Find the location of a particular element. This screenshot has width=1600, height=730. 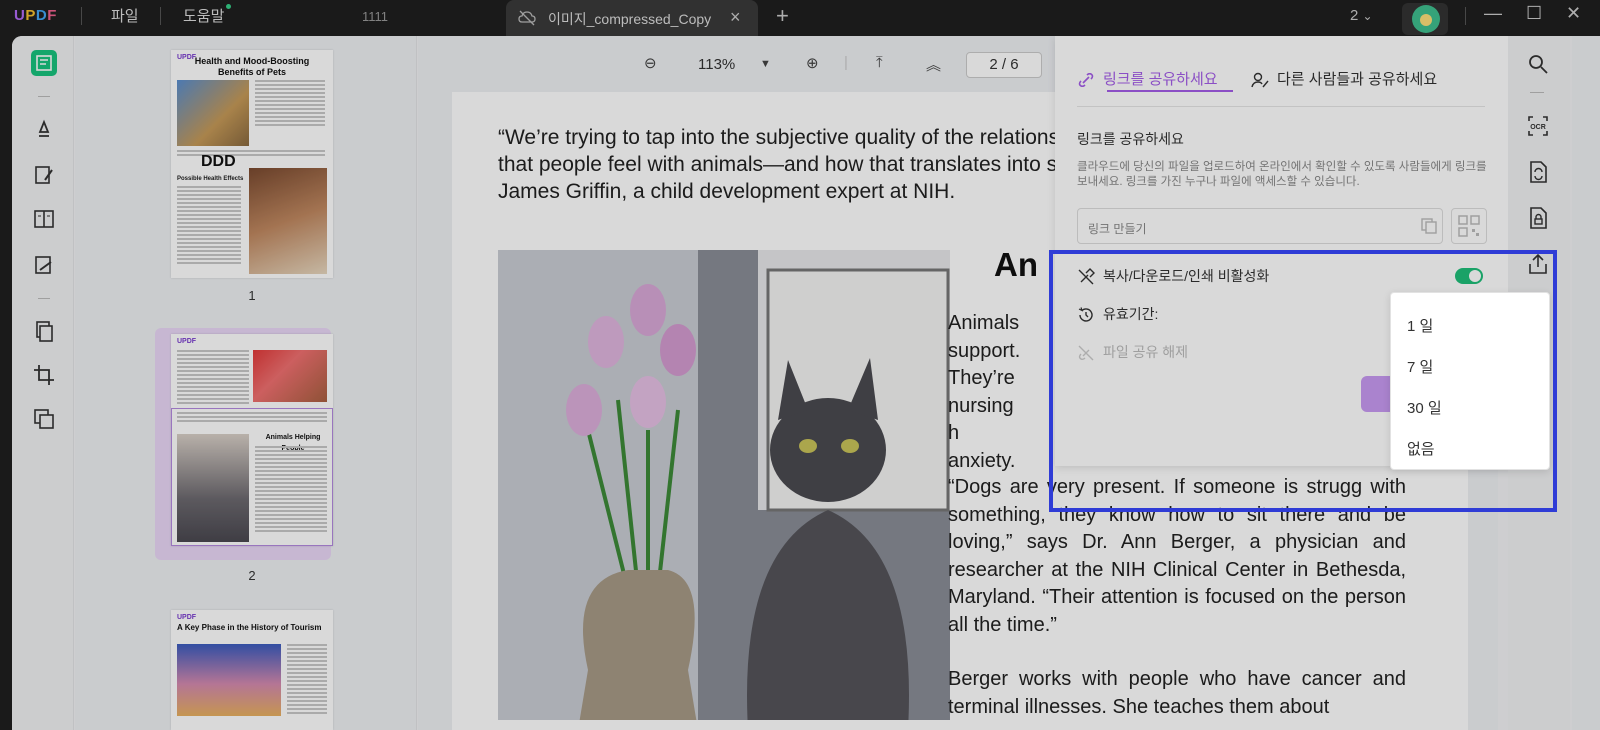

expiry-option-1-day: 1 일 is located at coordinates (1420, 325).